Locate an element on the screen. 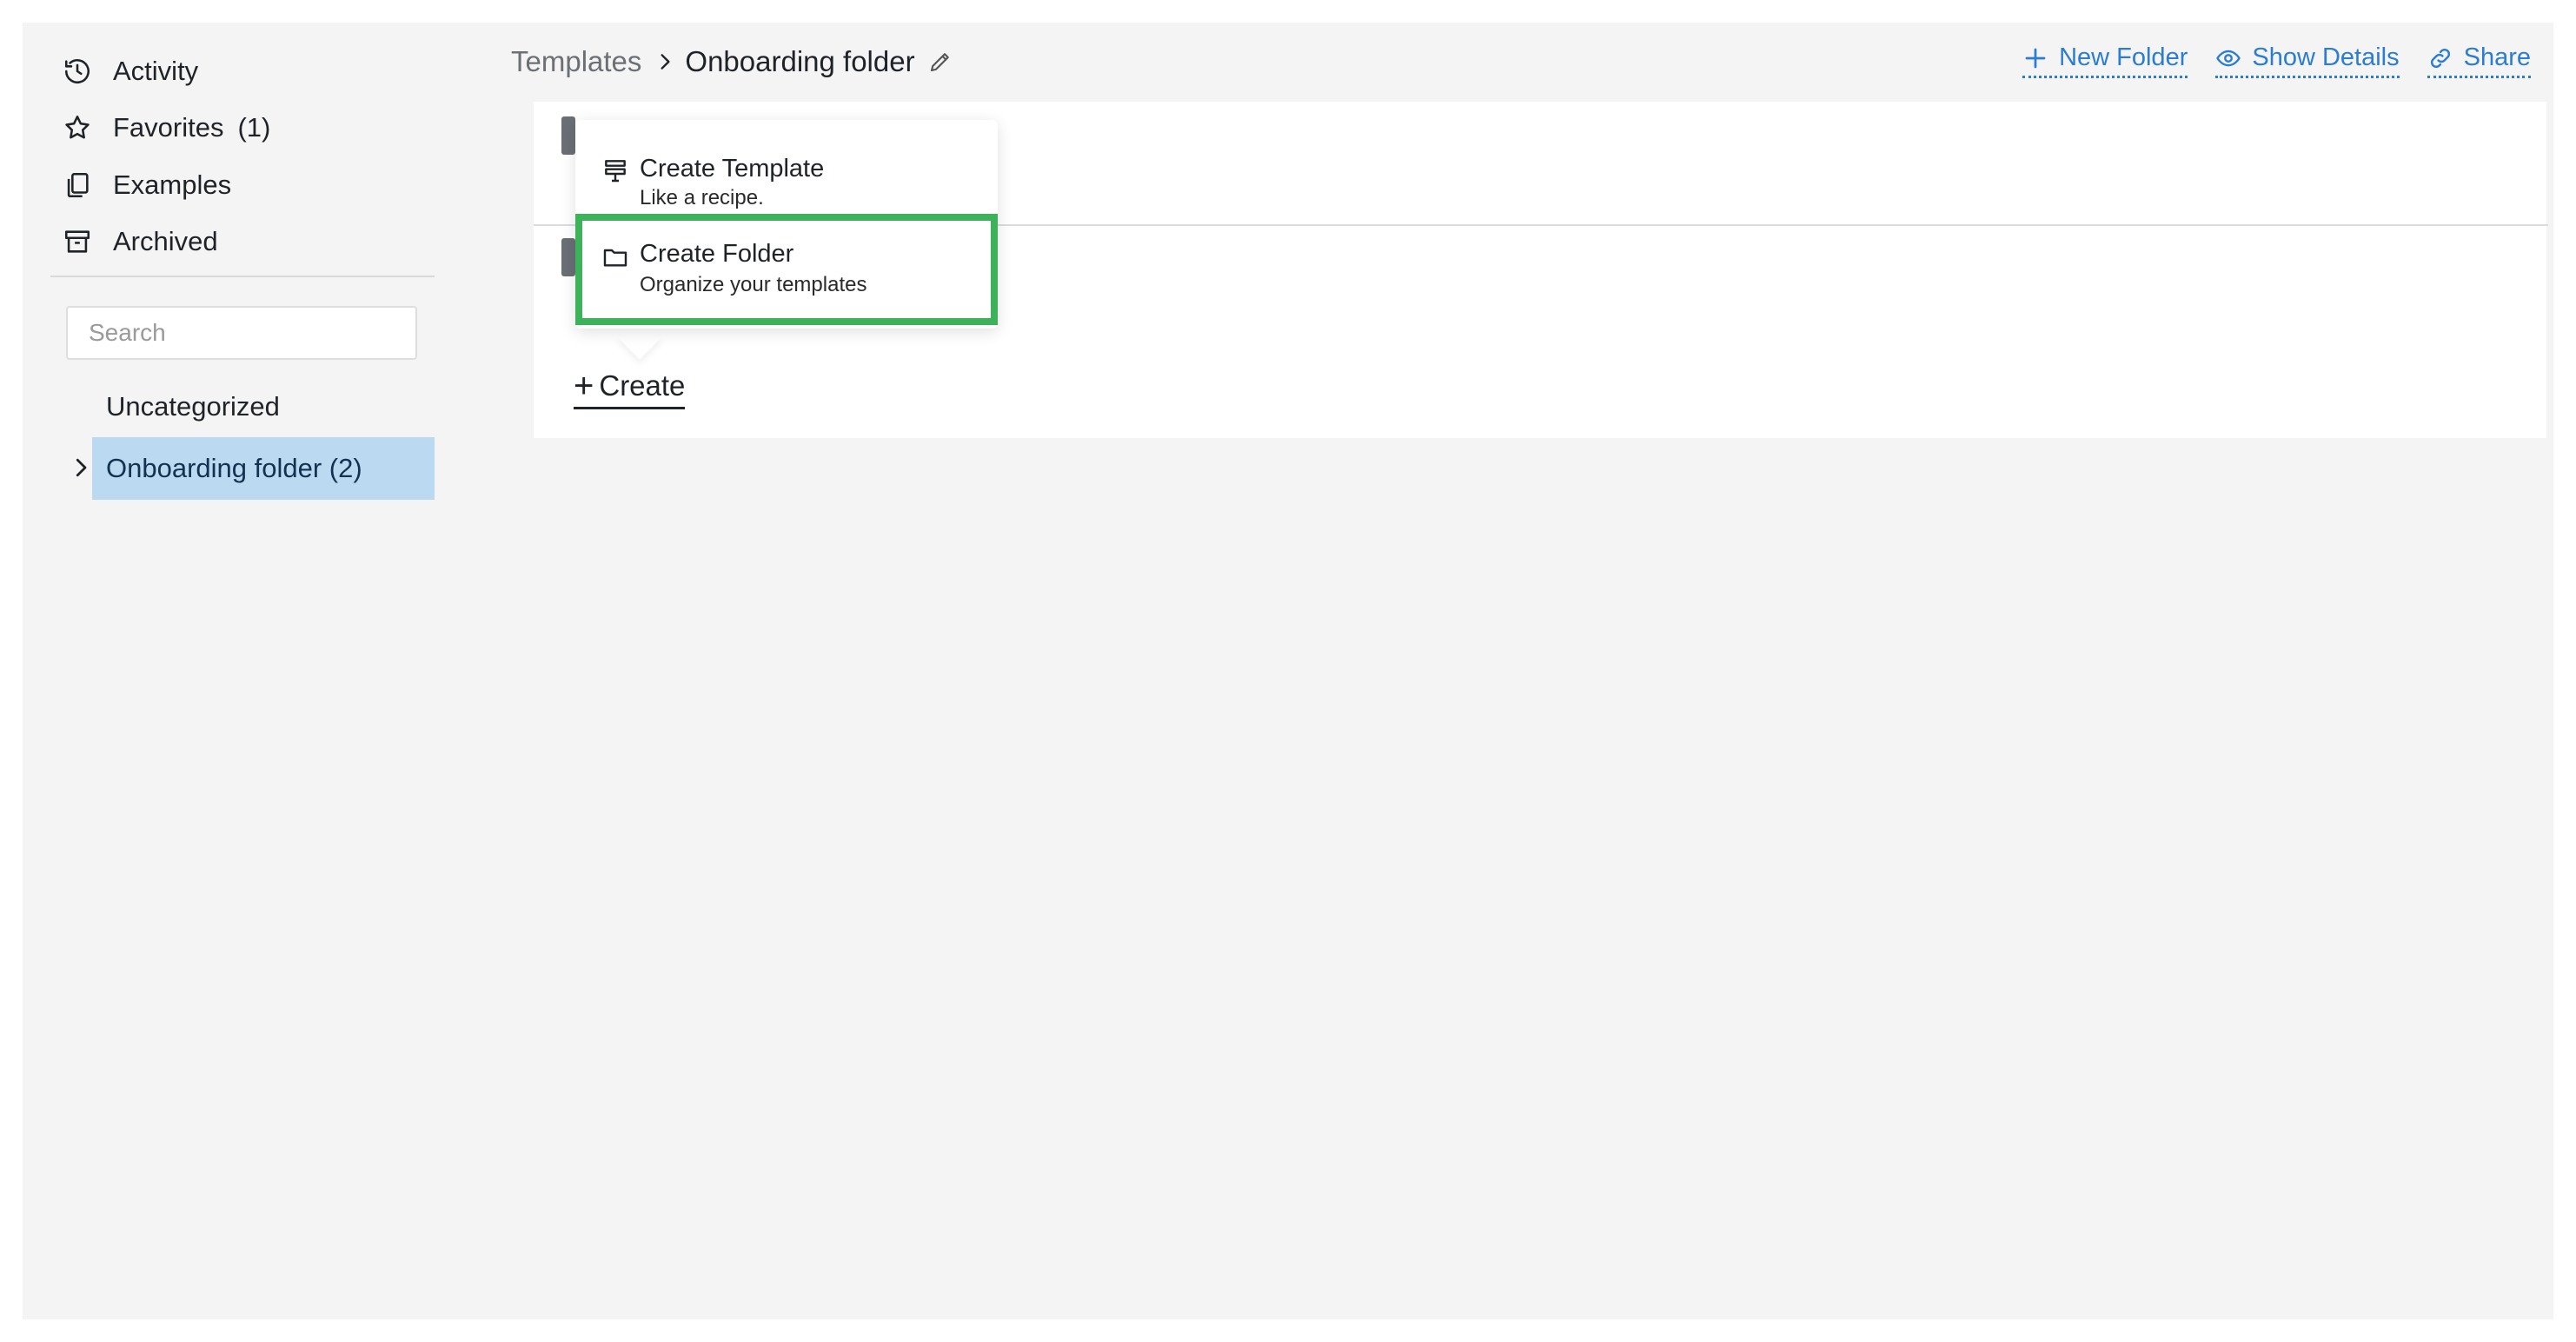 This screenshot has height=1342, width=2576. share-button: Share is located at coordinates (2479, 60).